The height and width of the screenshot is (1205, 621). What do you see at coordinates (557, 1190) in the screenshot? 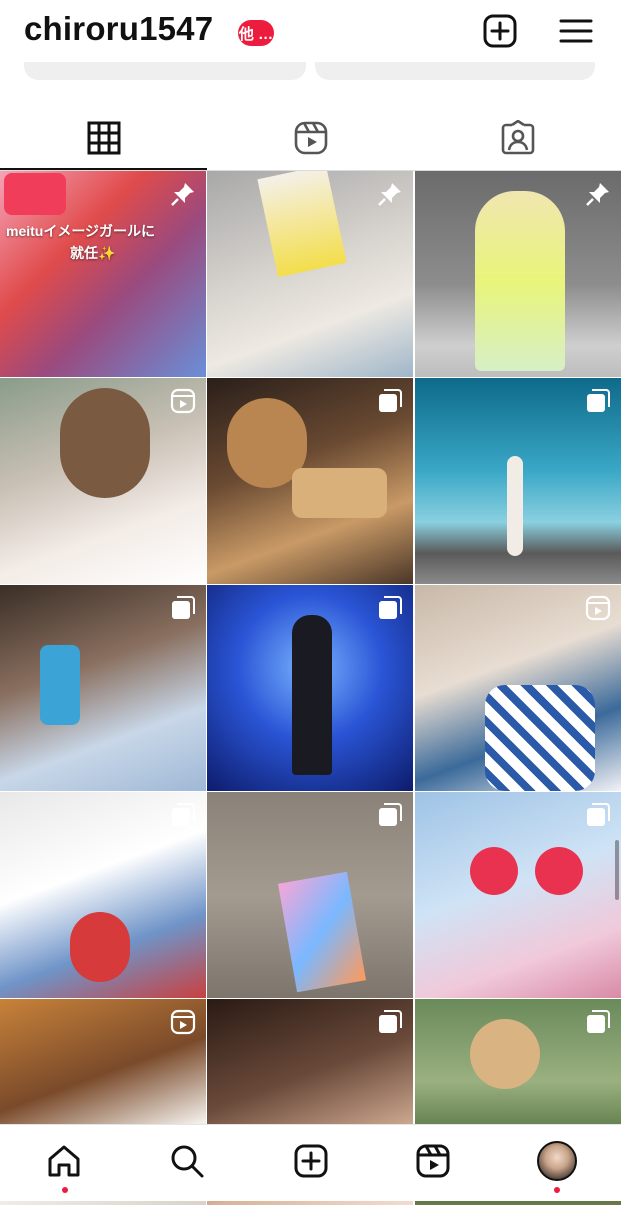
I see `profile-notification-dot` at bounding box center [557, 1190].